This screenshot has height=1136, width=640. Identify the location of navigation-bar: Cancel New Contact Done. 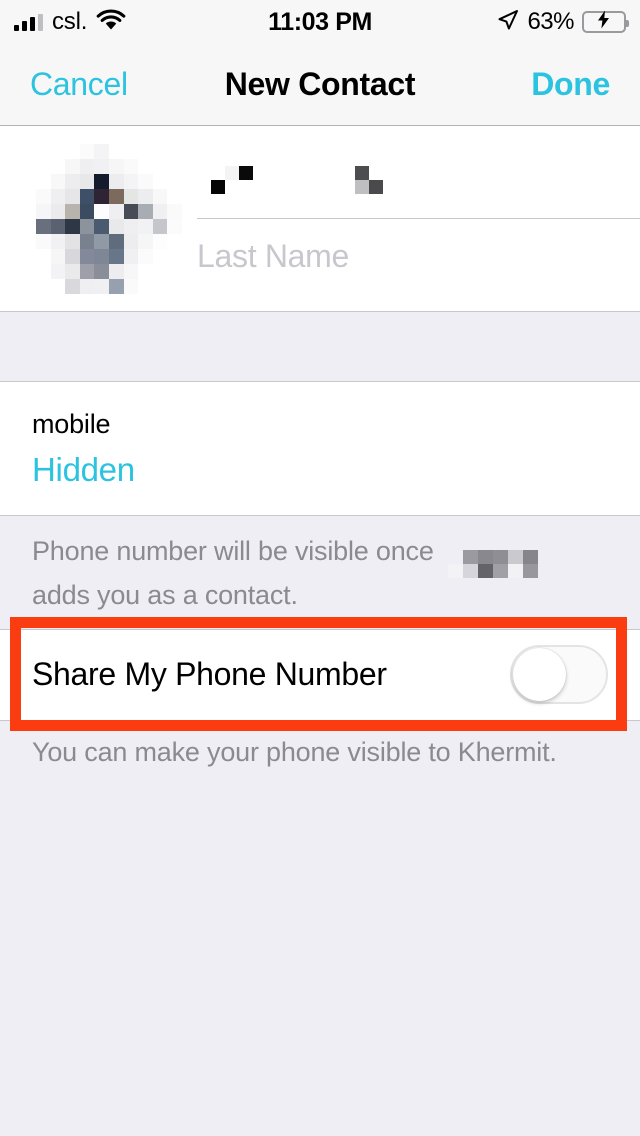
(320, 85).